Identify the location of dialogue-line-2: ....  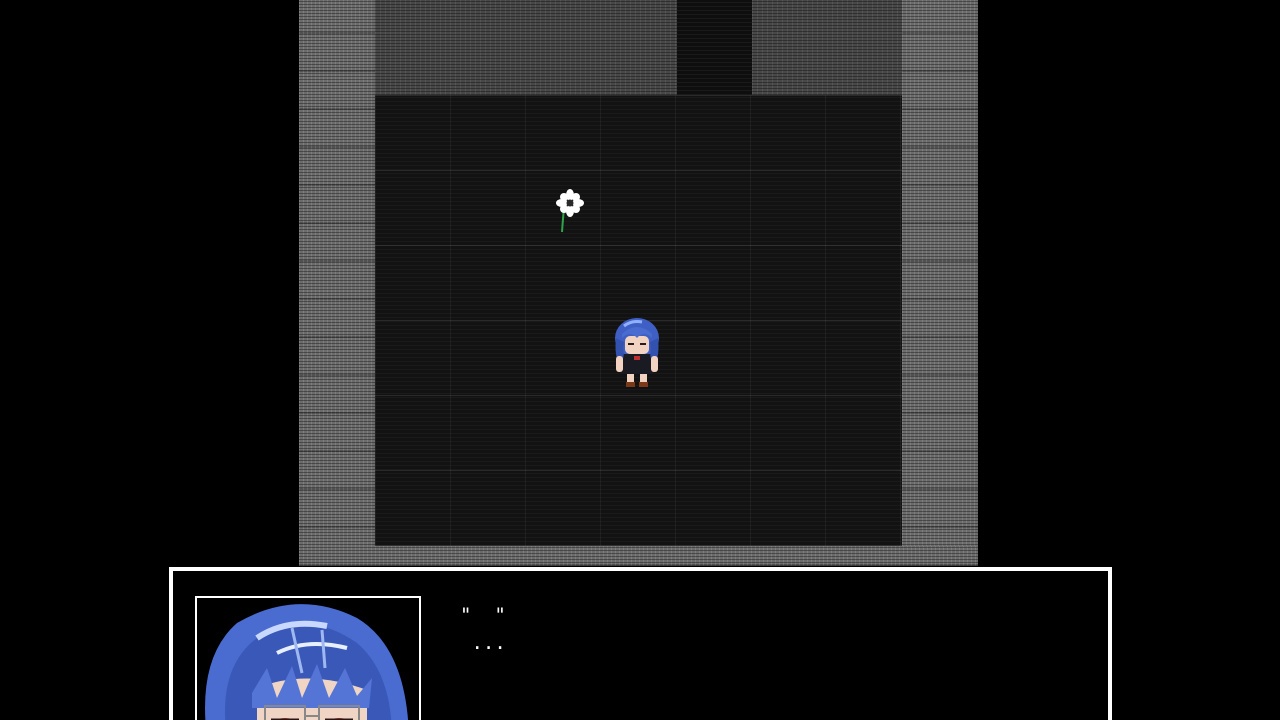
(483, 643).